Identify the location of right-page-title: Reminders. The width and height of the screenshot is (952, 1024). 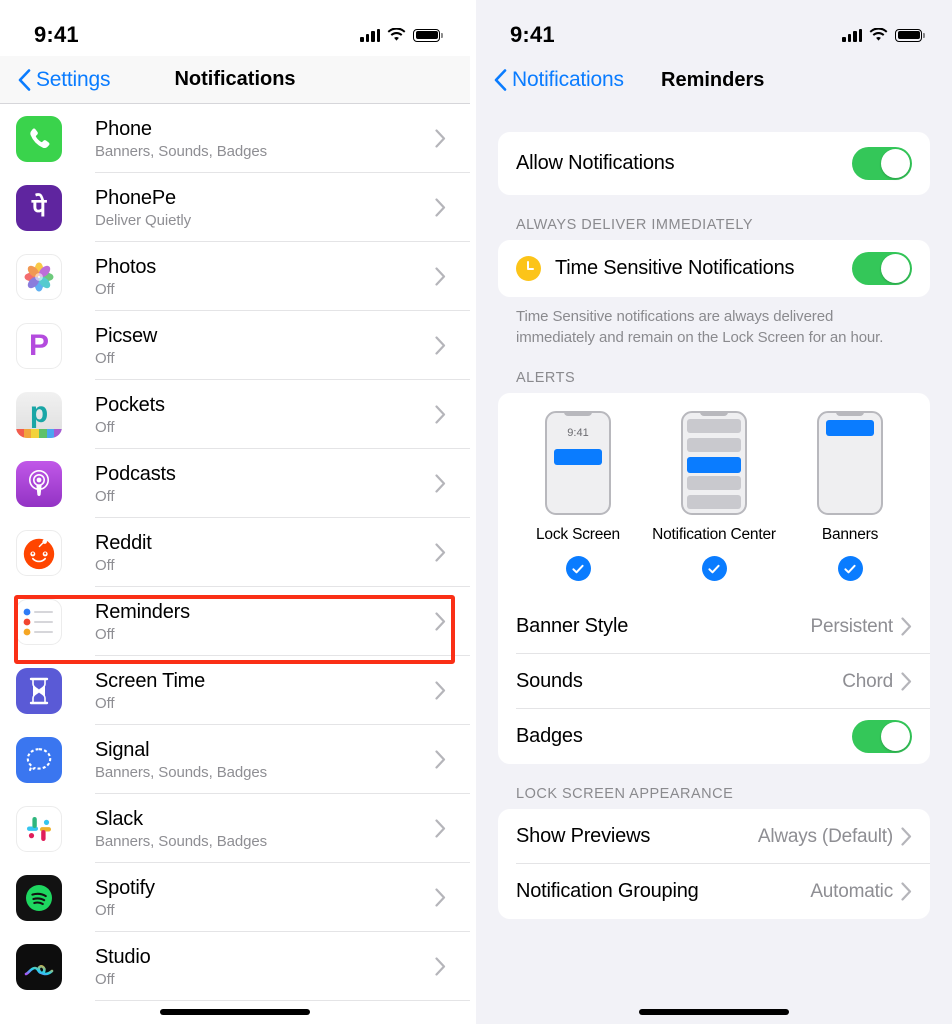
(713, 79).